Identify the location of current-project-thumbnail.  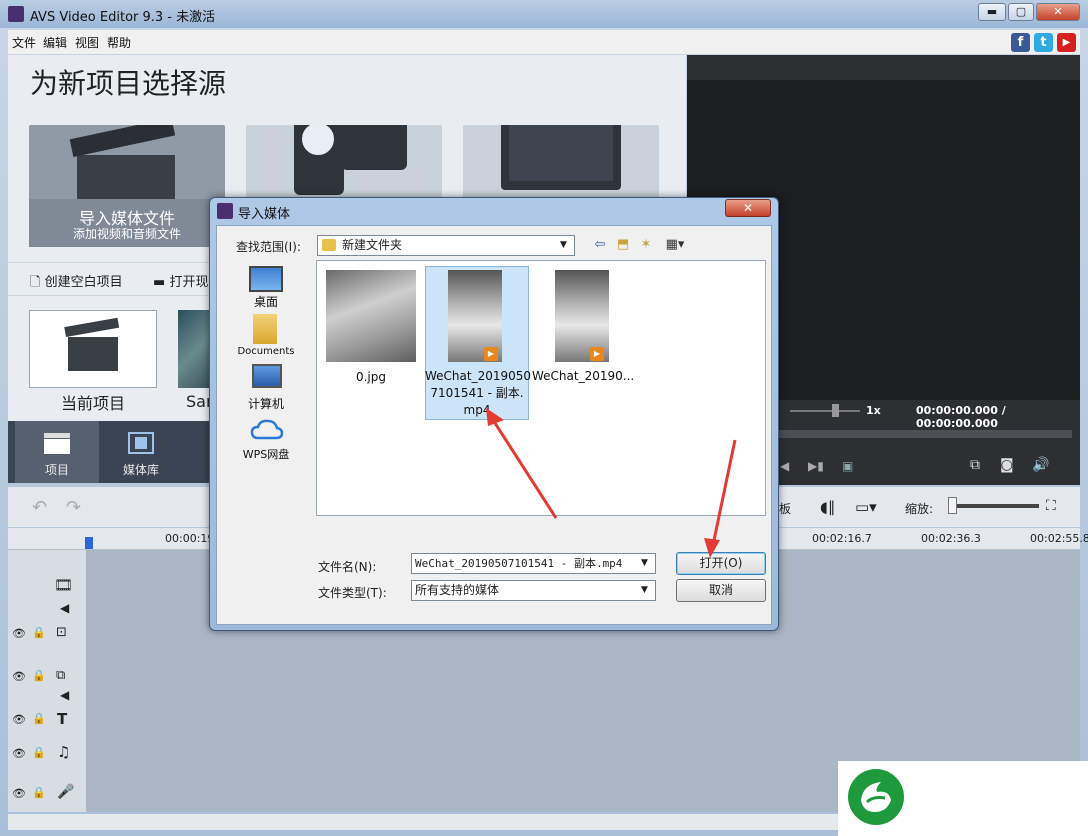
(93, 349).